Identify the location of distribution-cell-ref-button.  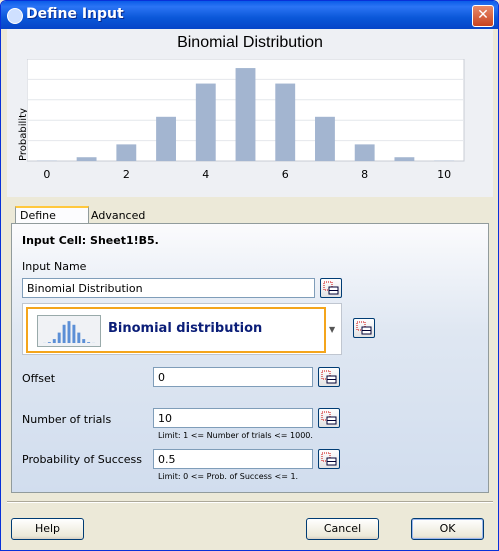
(364, 328).